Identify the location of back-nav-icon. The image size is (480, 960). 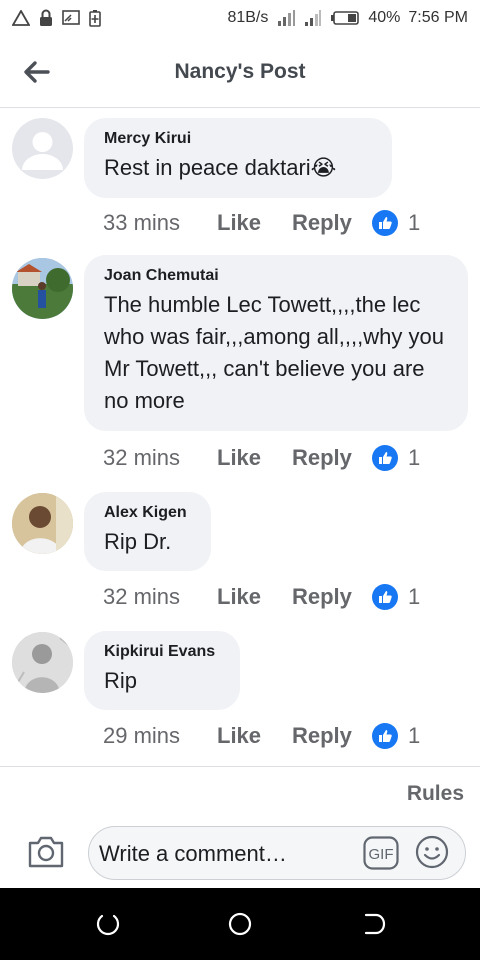
(375, 924).